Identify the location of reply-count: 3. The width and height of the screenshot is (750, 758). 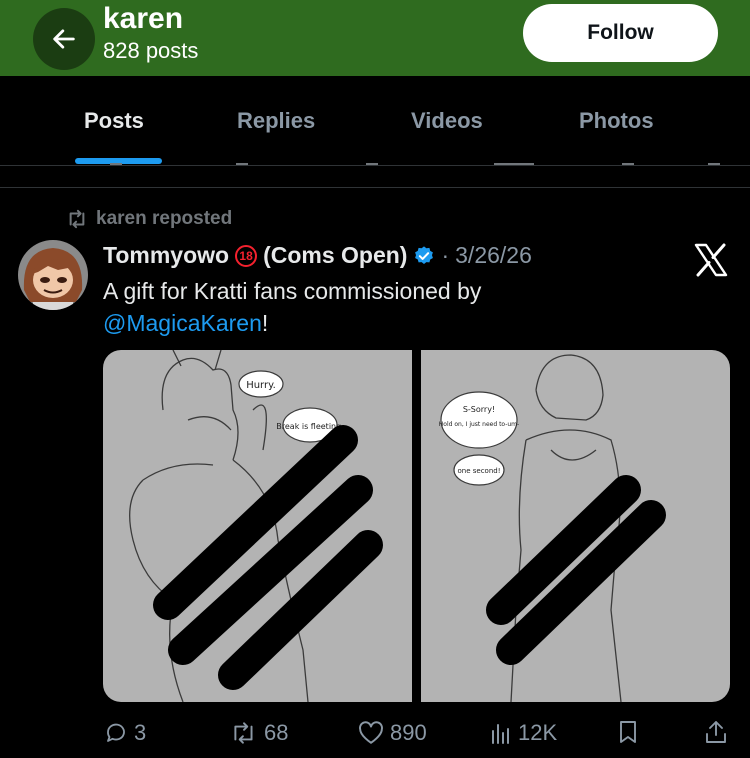
(140, 732).